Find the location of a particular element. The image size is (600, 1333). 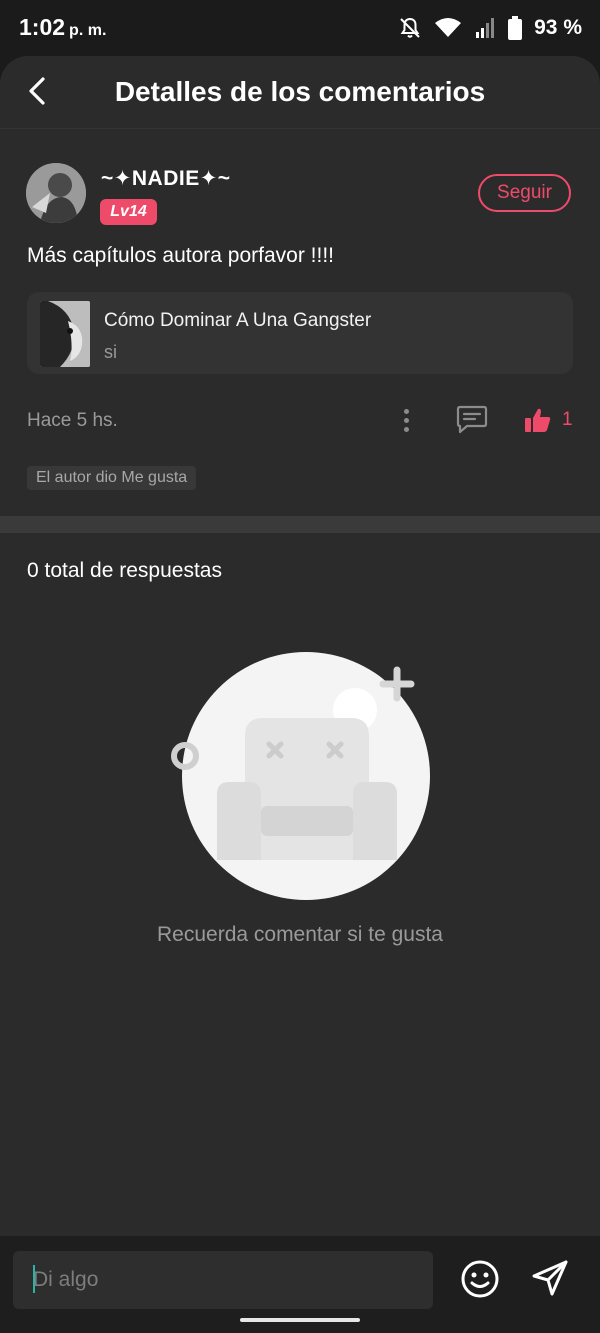

reply-button is located at coordinates (472, 419).